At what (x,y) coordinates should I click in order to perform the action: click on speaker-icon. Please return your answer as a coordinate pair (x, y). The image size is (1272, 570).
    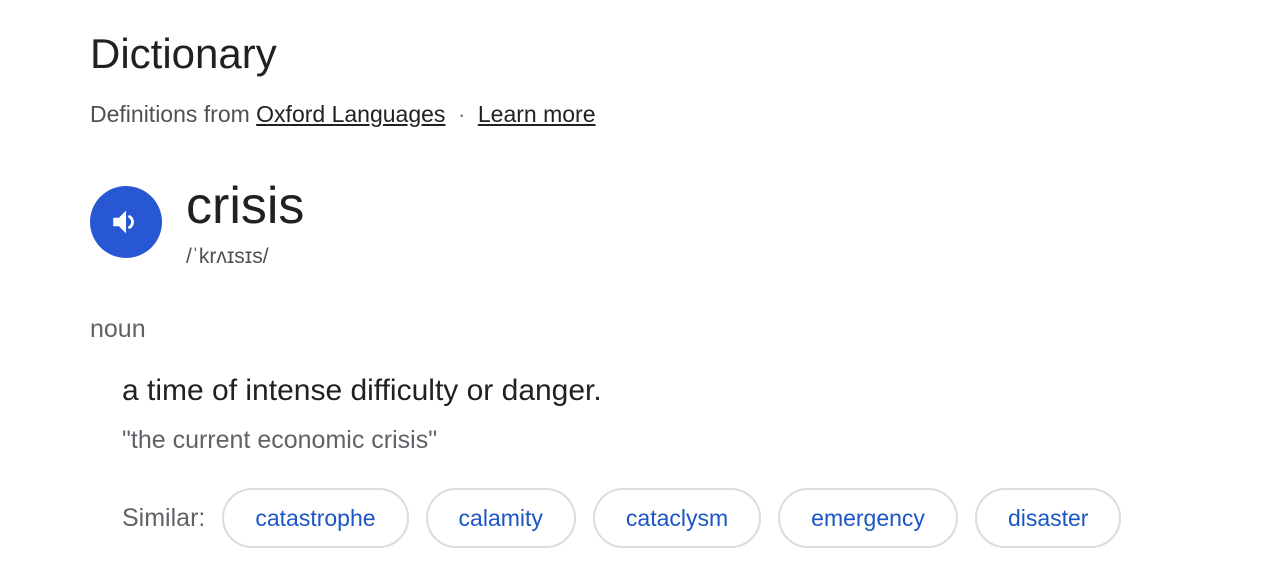
    Looking at the image, I should click on (123, 222).